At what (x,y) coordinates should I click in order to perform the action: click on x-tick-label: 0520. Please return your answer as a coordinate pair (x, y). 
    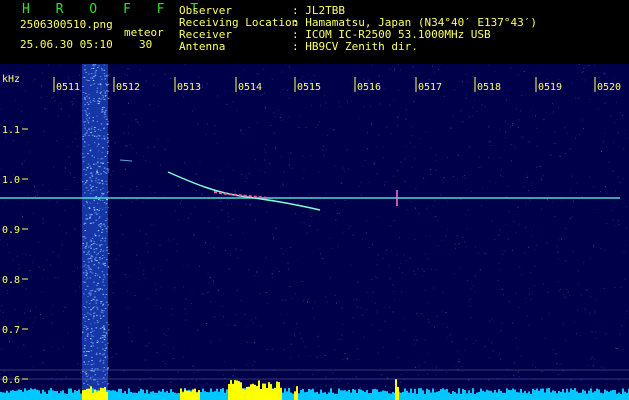
    Looking at the image, I should click on (609, 87).